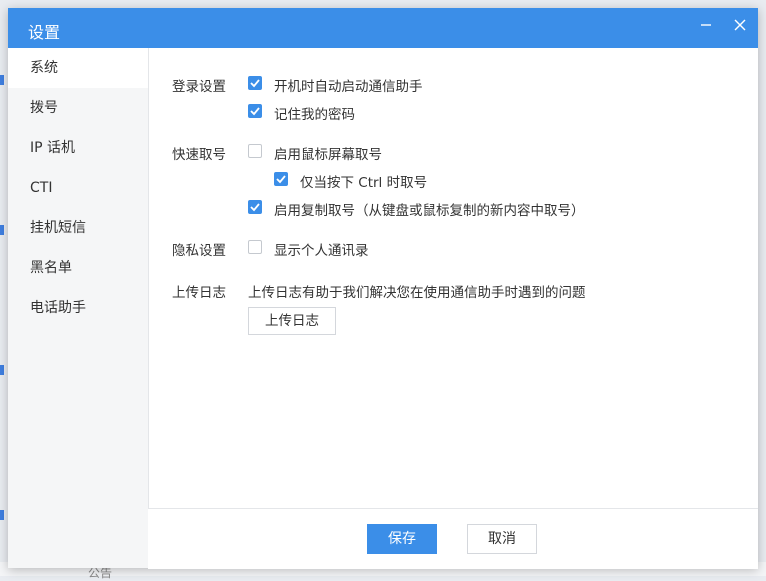  Describe the element at coordinates (255, 151) in the screenshot. I see `mouse-screen-capture-checkbox` at that location.